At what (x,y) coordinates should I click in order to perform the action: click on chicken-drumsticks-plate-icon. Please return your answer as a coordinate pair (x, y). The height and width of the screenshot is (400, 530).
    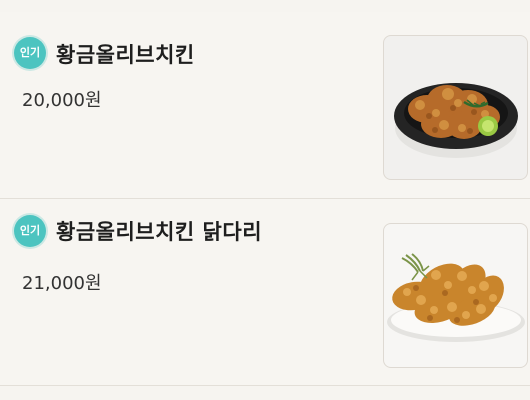
    Looking at the image, I should click on (456, 297).